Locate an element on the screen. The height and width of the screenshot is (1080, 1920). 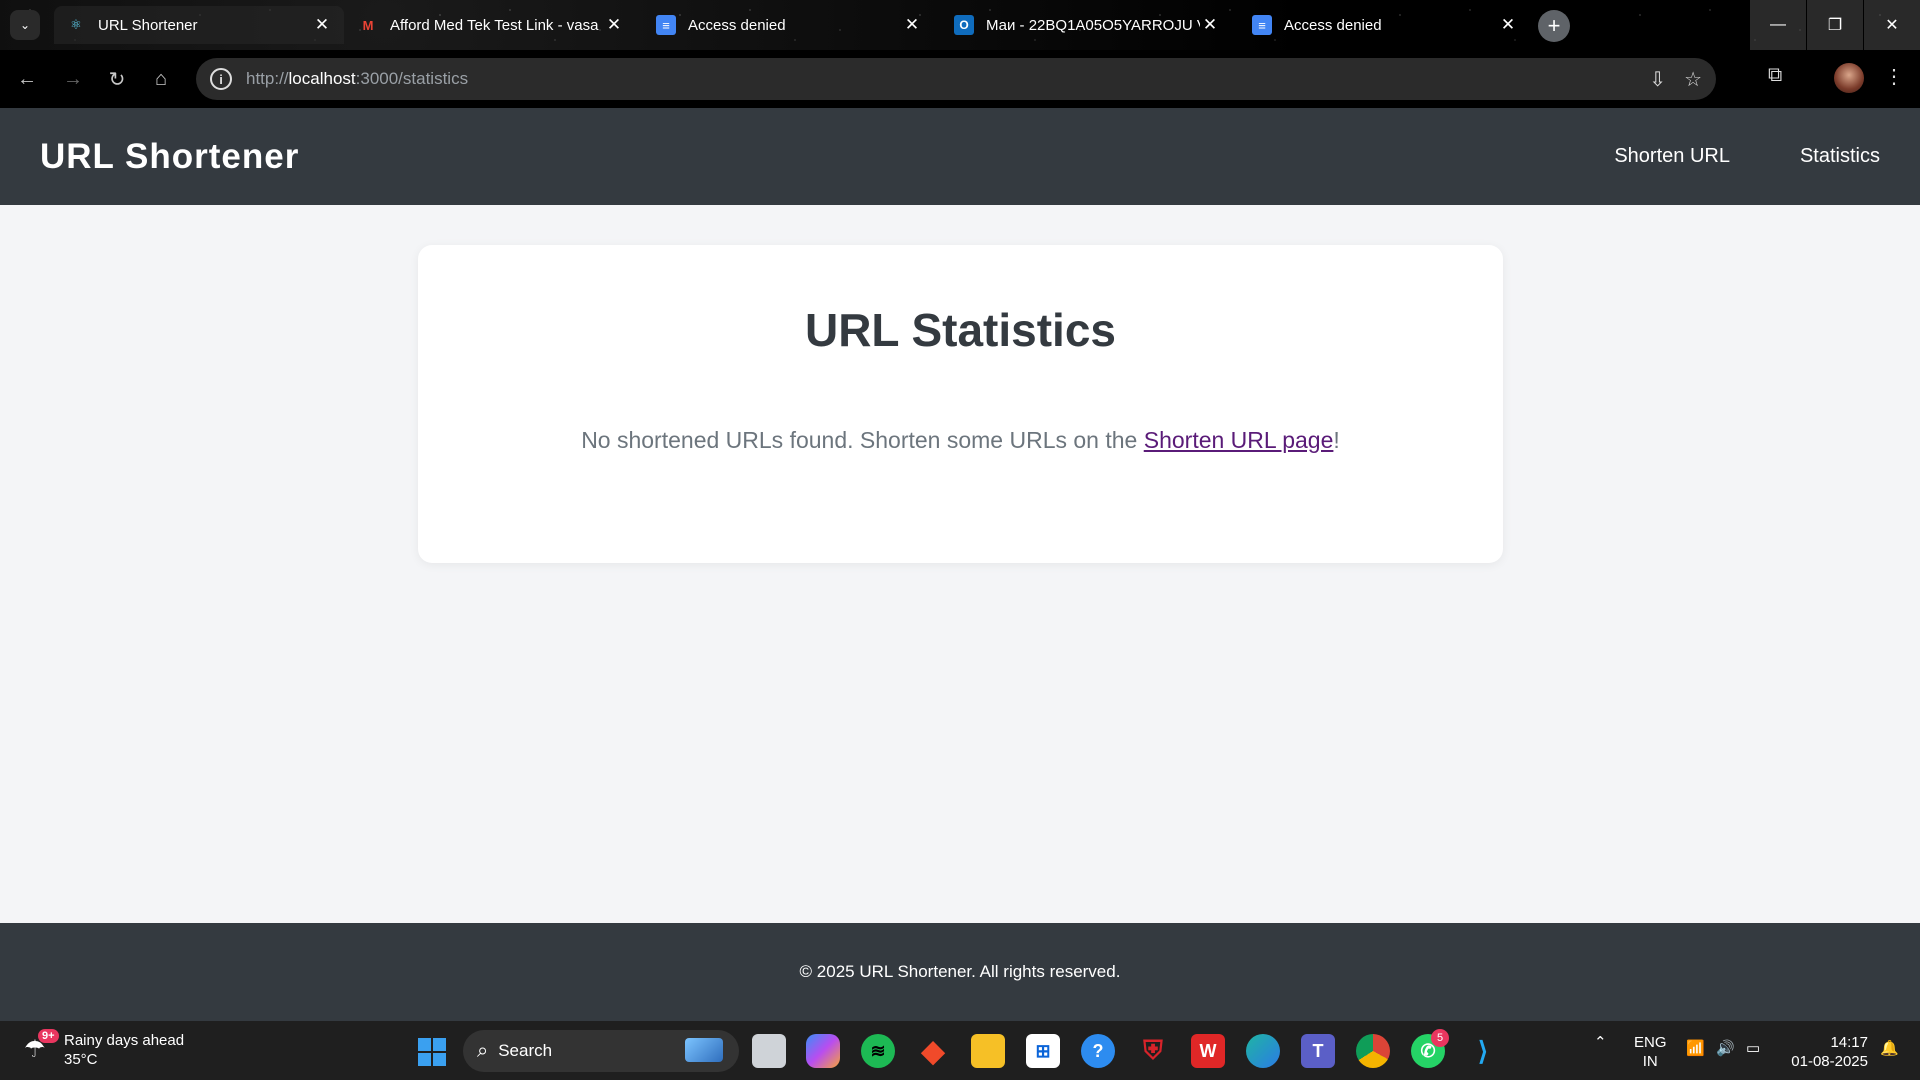
clock-date: 01-08-2025 is located at coordinates (1829, 1061).